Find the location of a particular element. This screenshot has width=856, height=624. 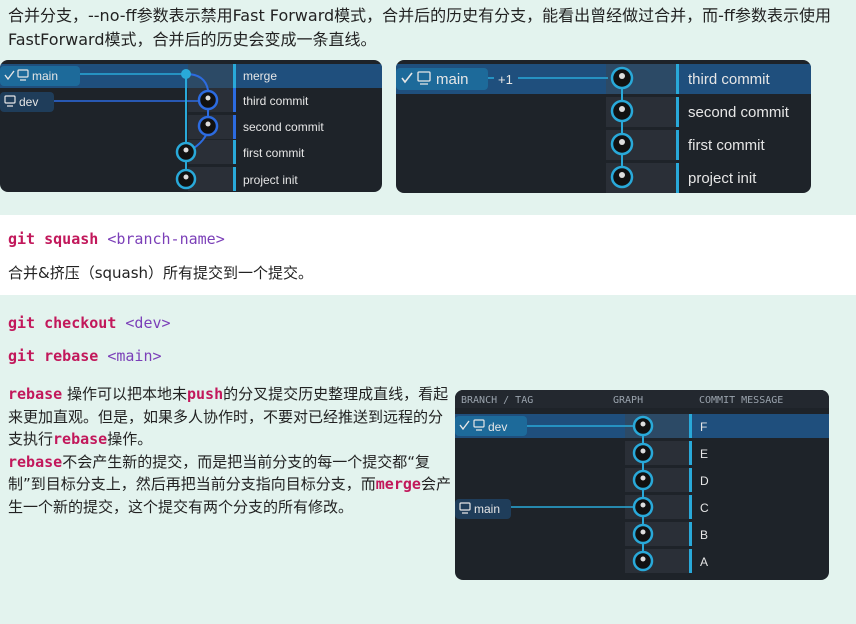

squash-command: git squash <branch-name> is located at coordinates (116, 239).